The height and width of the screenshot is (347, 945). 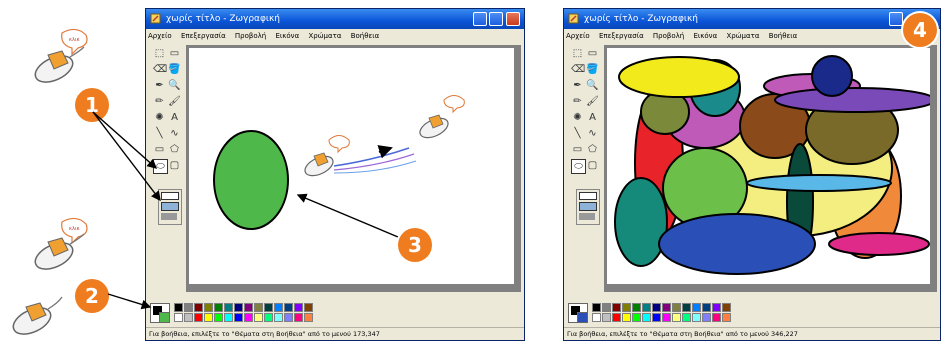 What do you see at coordinates (578, 166) in the screenshot?
I see `ellipse-icon: ⬭` at bounding box center [578, 166].